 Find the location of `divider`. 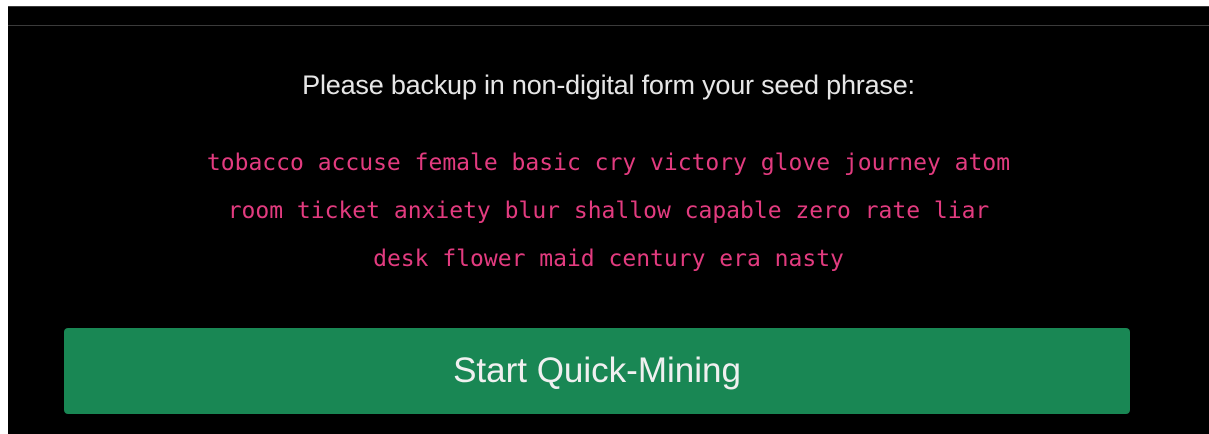

divider is located at coordinates (608, 25).